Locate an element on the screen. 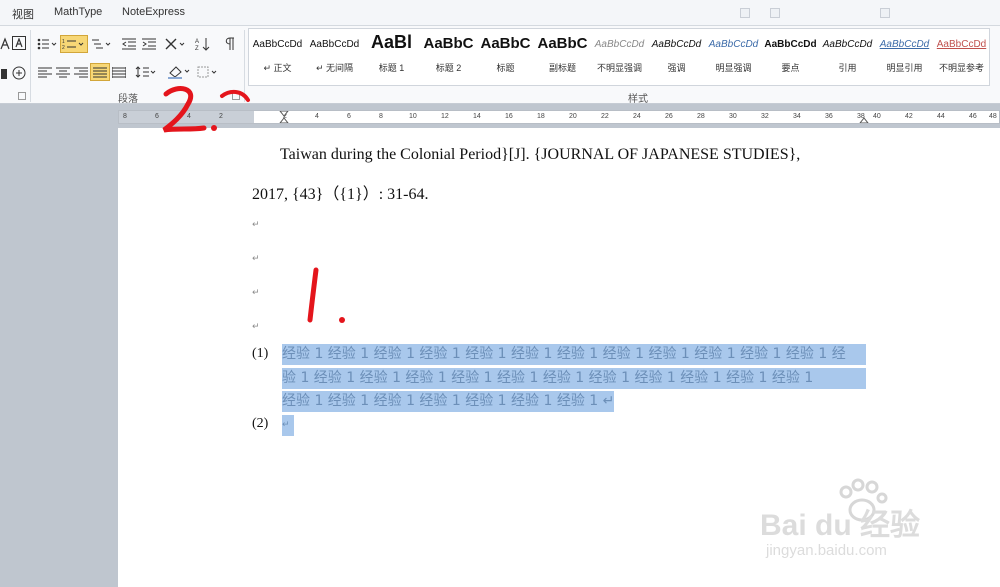 Image resolution: width=1000 pixels, height=587 pixels. multilevel-list-button is located at coordinates (102, 44).